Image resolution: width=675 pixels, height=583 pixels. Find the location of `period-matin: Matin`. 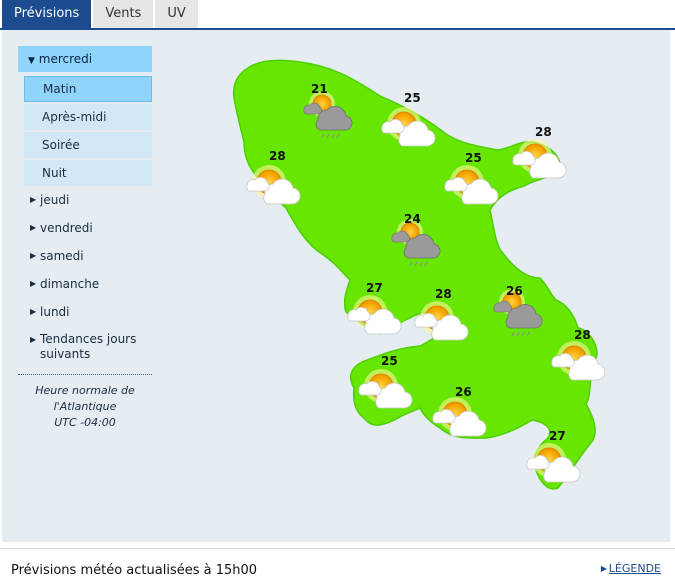

period-matin: Matin is located at coordinates (88, 89).